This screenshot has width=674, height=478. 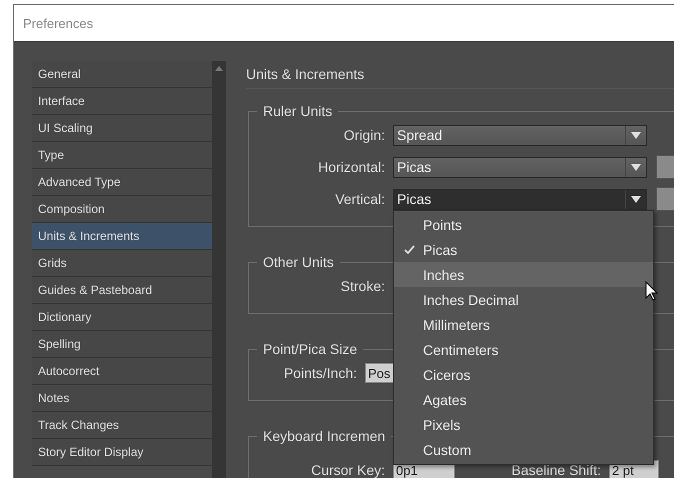 What do you see at coordinates (219, 68) in the screenshot?
I see `scroll-up-icon` at bounding box center [219, 68].